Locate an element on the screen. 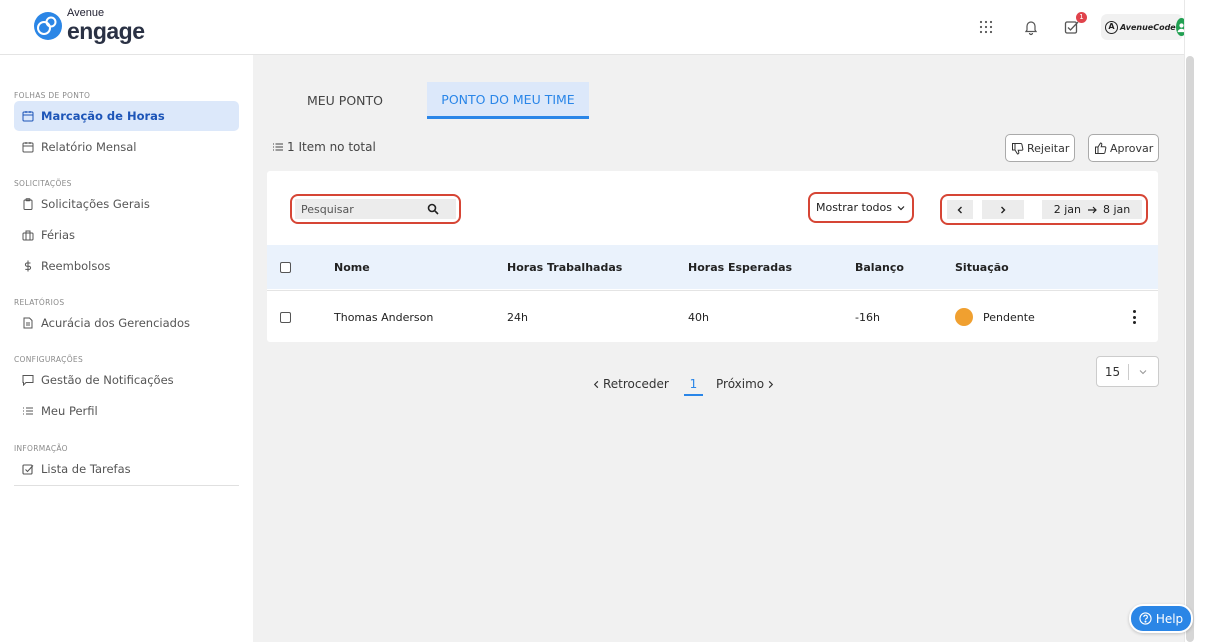 This screenshot has width=1211, height=642. previous-week-button is located at coordinates (960, 209).